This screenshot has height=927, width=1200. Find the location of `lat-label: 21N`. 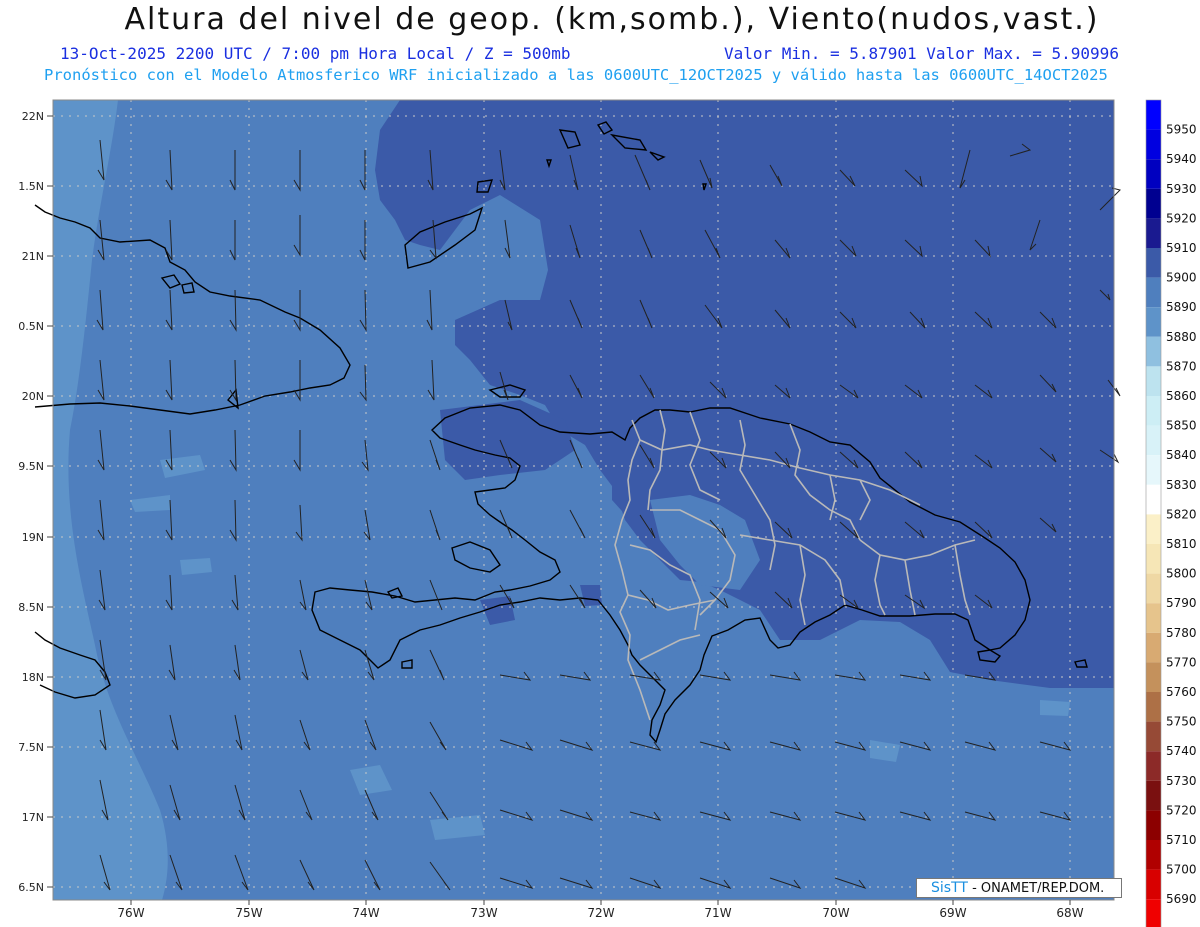

lat-label: 21N is located at coordinates (33, 256).